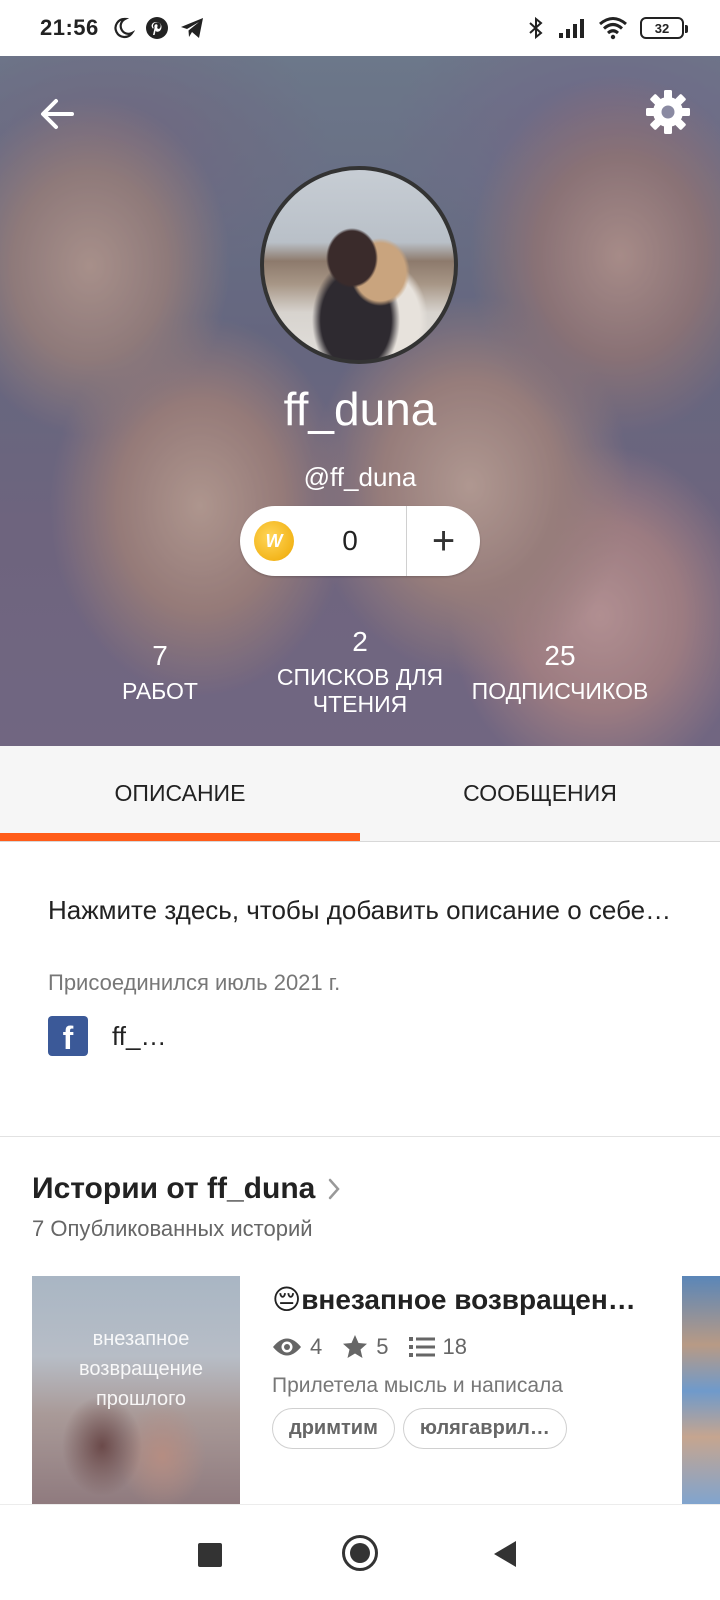 Image resolution: width=720 pixels, height=1600 pixels. What do you see at coordinates (316, 1346) in the screenshot?
I see `story-reads-count: 4` at bounding box center [316, 1346].